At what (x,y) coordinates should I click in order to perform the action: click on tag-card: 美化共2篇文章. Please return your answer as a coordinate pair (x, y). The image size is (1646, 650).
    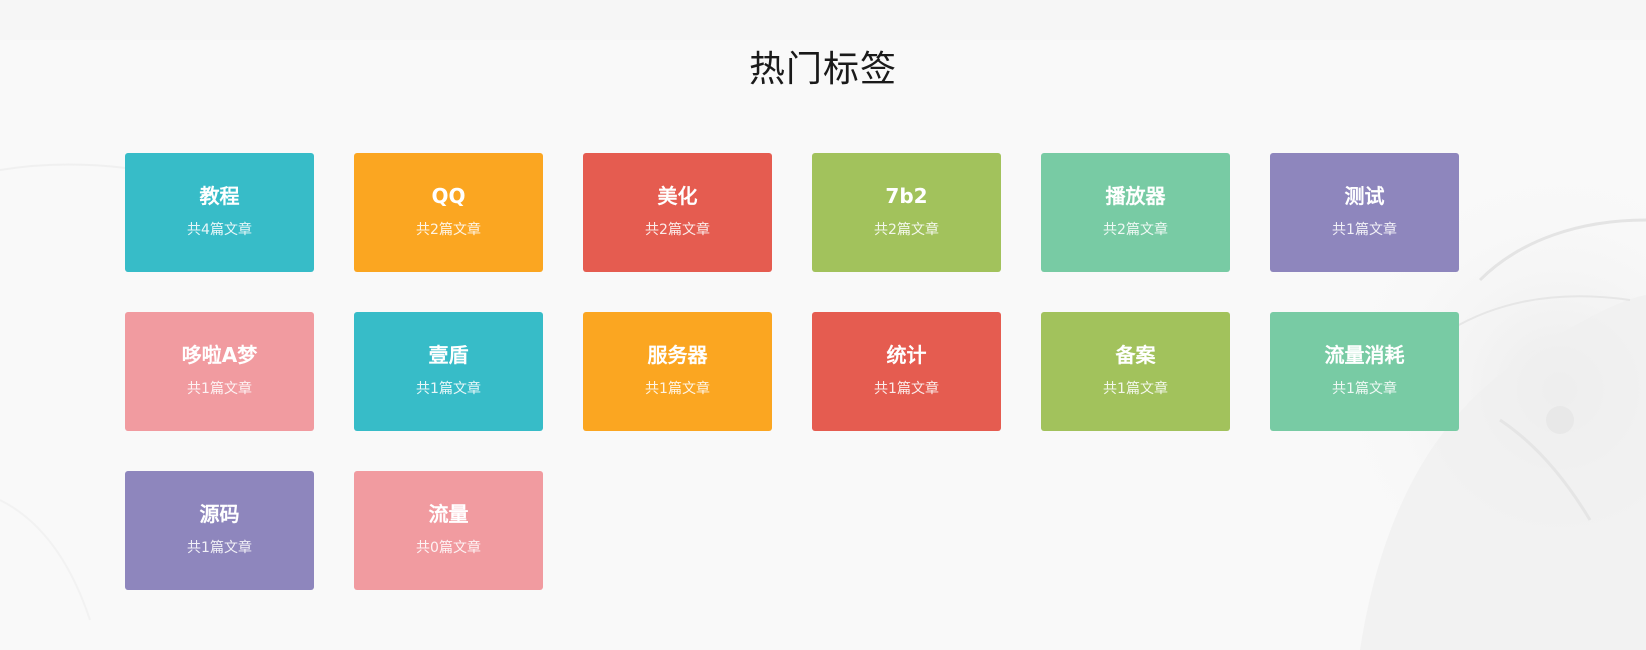
    Looking at the image, I should click on (677, 212).